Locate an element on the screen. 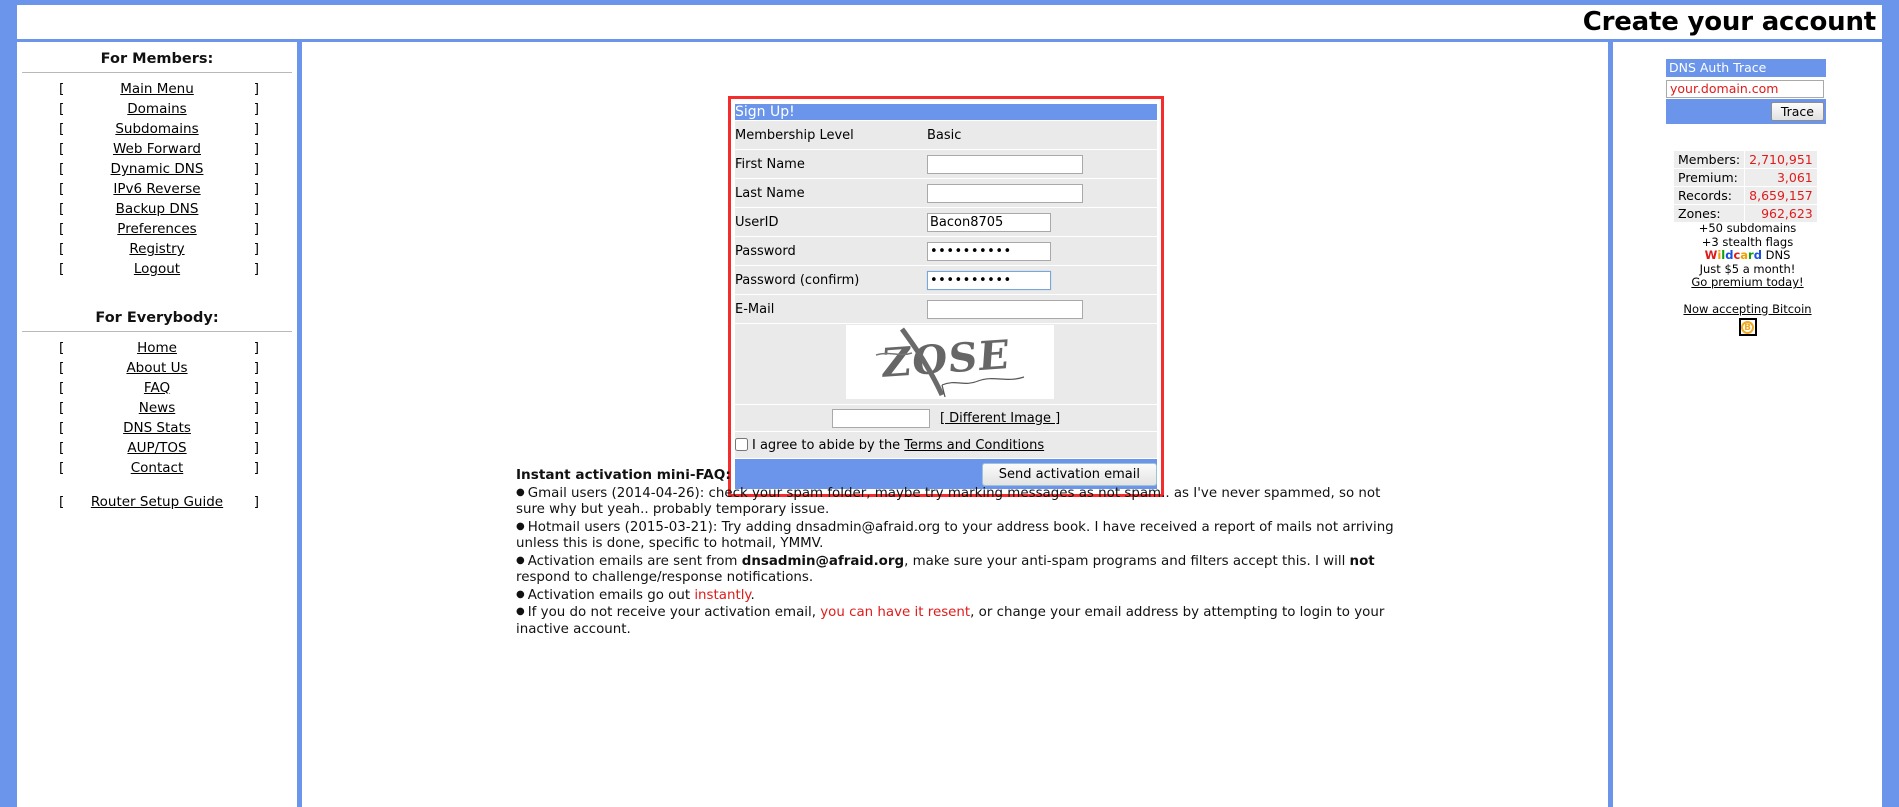  sidebar-link-label: Contact is located at coordinates (157, 468).